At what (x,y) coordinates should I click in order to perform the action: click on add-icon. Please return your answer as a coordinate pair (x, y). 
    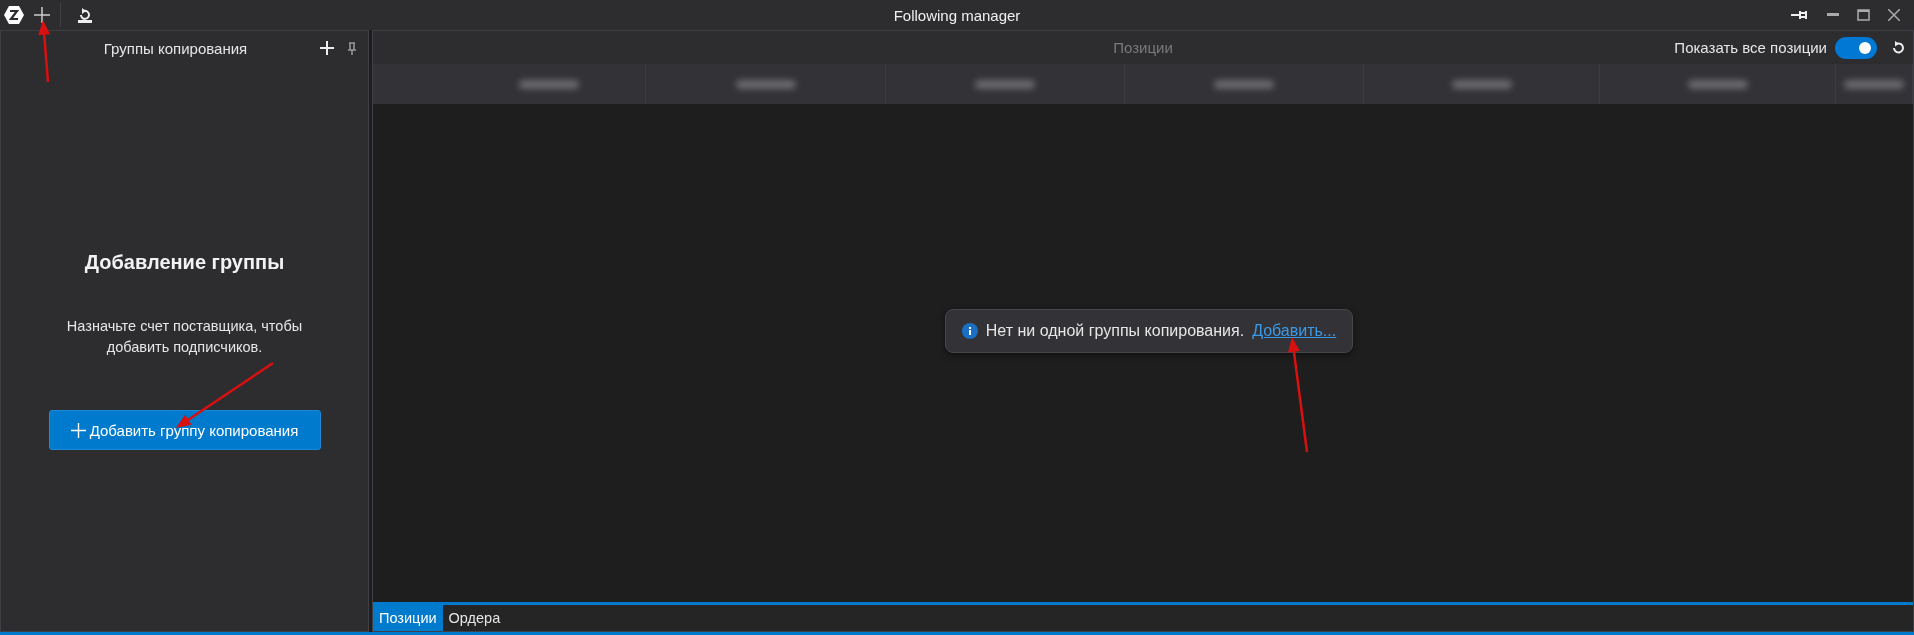
    Looking at the image, I should click on (42, 15).